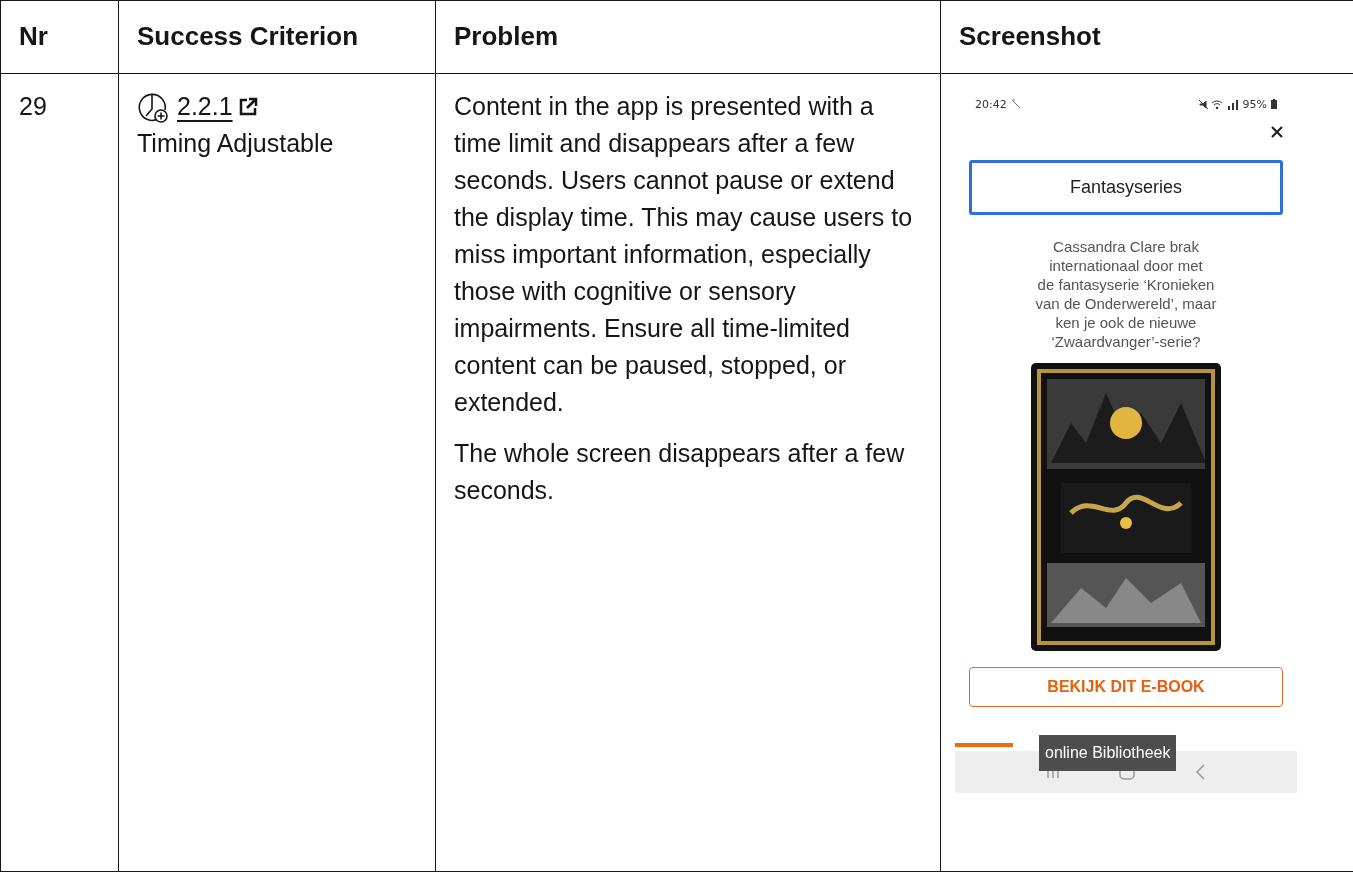 The image size is (1353, 878). Describe the element at coordinates (1274, 104) in the screenshot. I see `battery-icon` at that location.